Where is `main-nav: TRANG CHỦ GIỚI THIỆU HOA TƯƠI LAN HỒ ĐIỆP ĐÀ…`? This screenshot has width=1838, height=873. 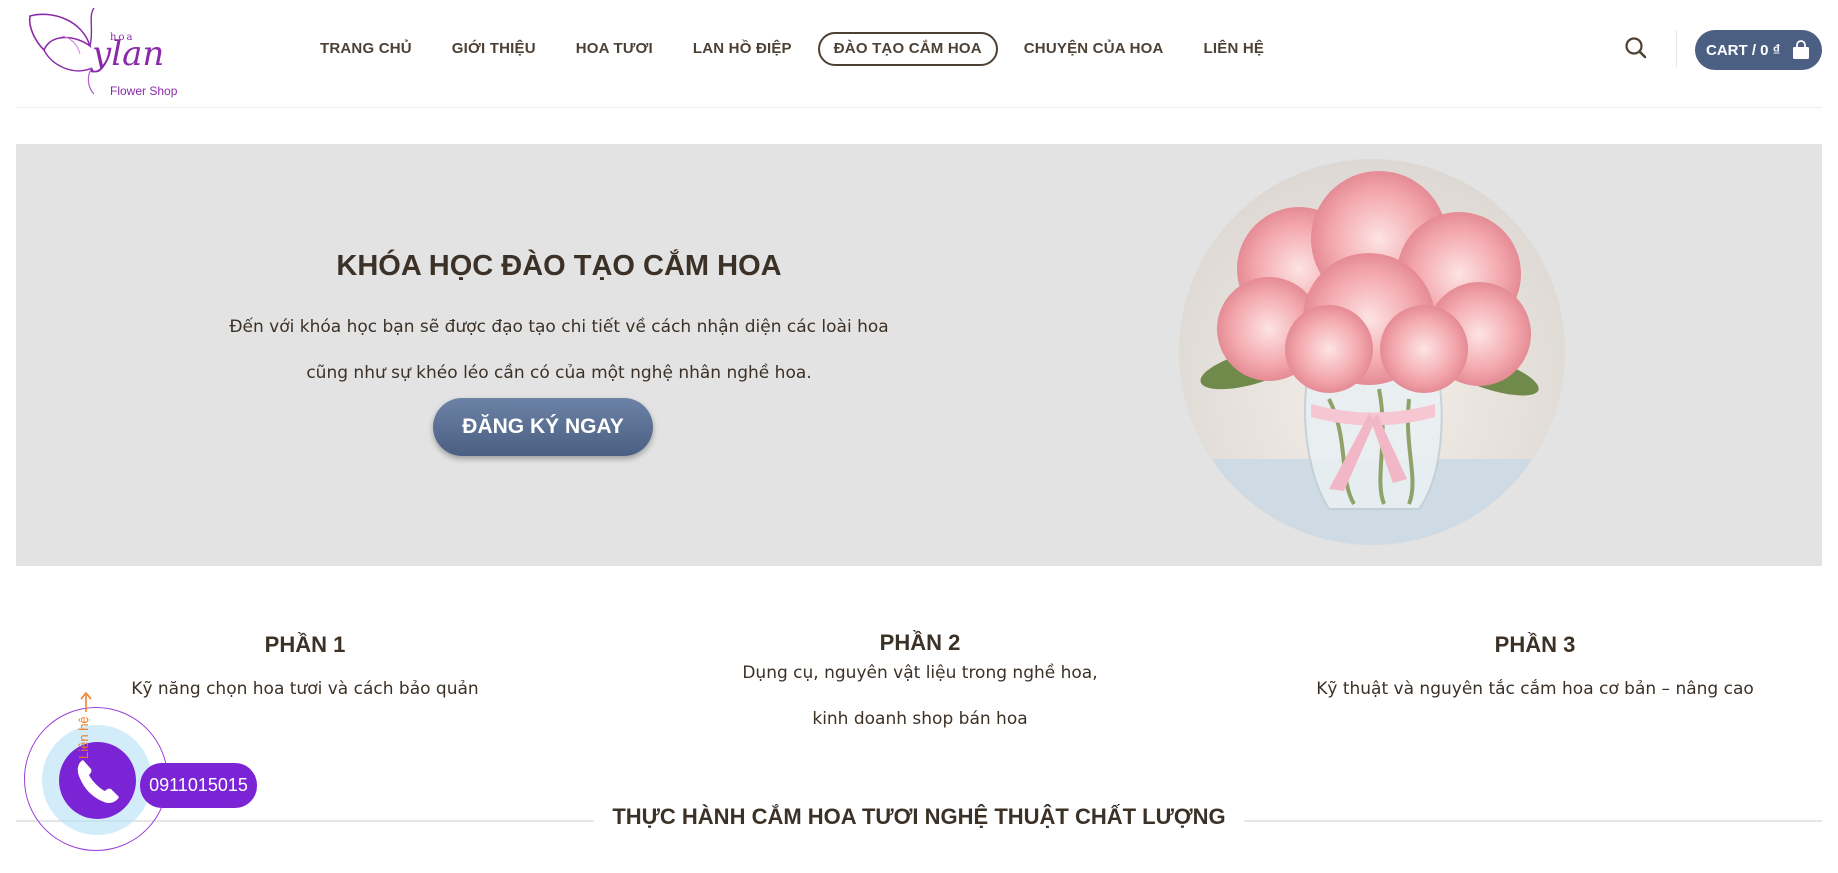
main-nav: TRANG CHỦ GIỚI THIỆU HOA TƯƠI LAN HỒ ĐIỆP ĐÀ… is located at coordinates (792, 49).